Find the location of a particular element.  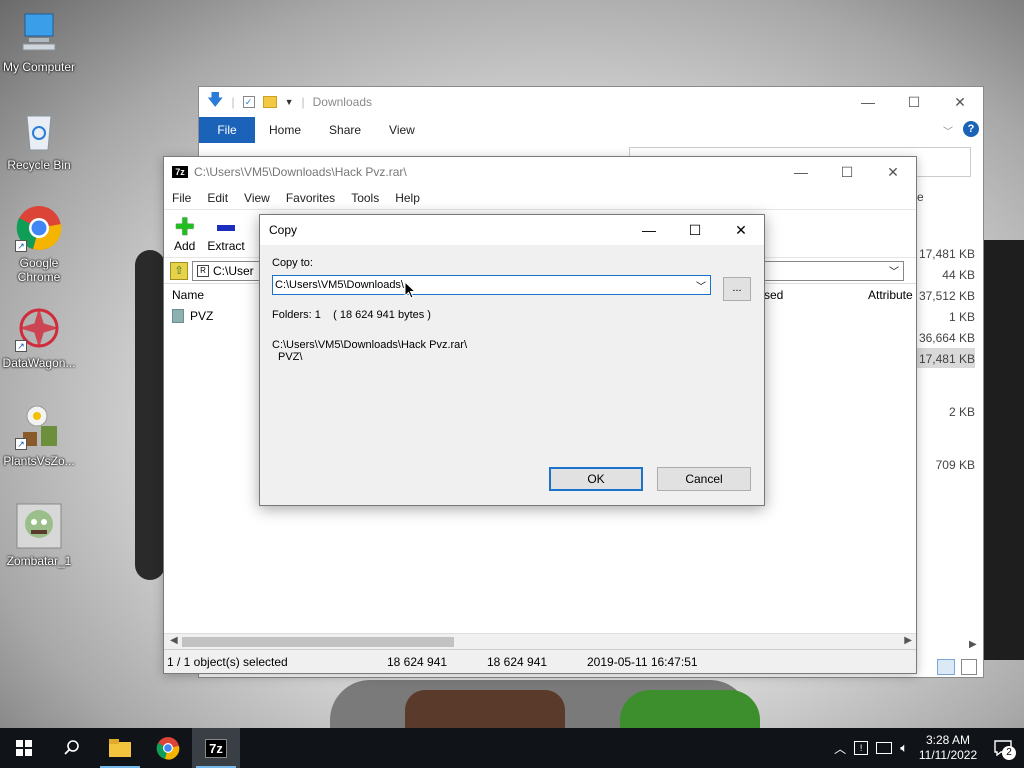

windows-logo-icon is located at coordinates (24, 748).